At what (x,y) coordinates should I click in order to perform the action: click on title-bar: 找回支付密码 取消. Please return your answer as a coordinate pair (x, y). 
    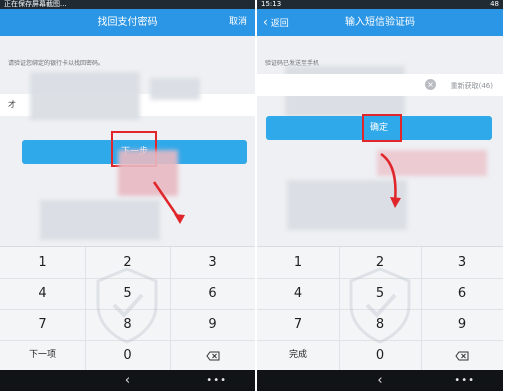
    Looking at the image, I should click on (127, 22).